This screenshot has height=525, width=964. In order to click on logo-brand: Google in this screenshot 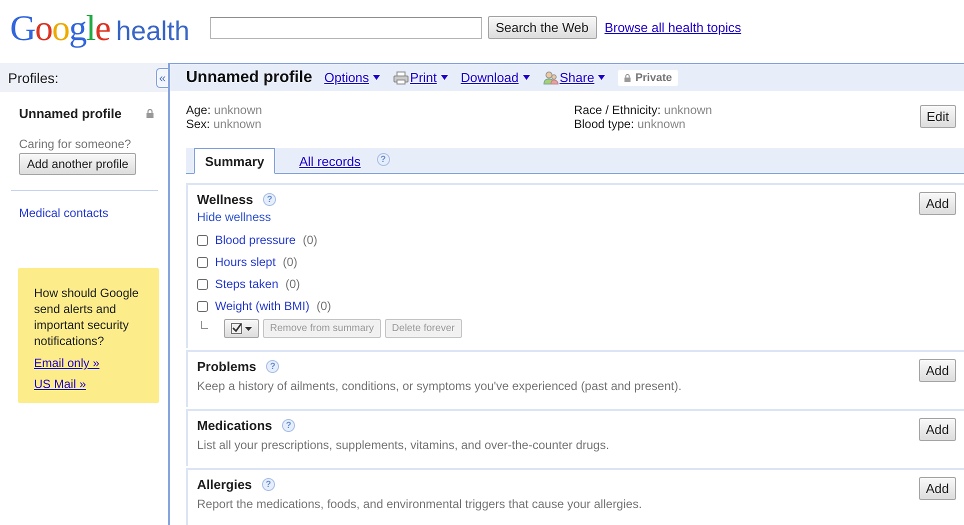, I will do `click(60, 27)`.